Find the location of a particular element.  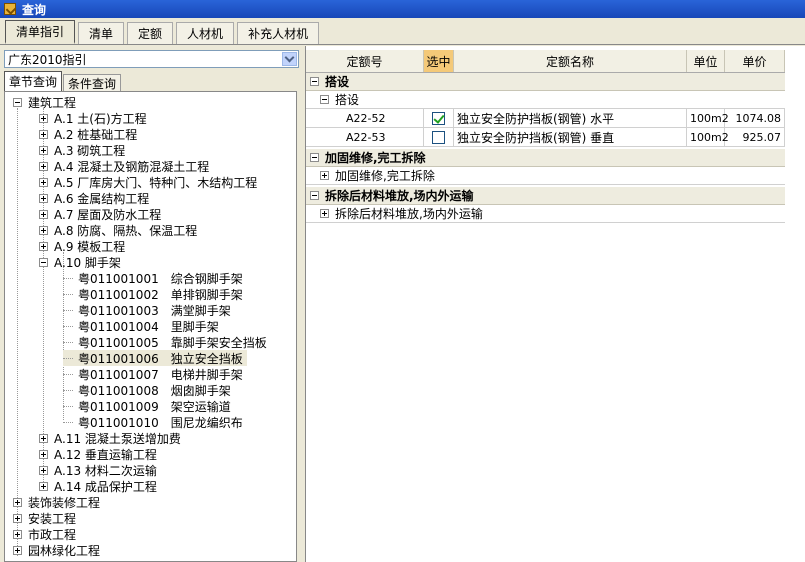

tree-leaf-item: 粤011001010 围尼龙编织布 is located at coordinates (153, 422).